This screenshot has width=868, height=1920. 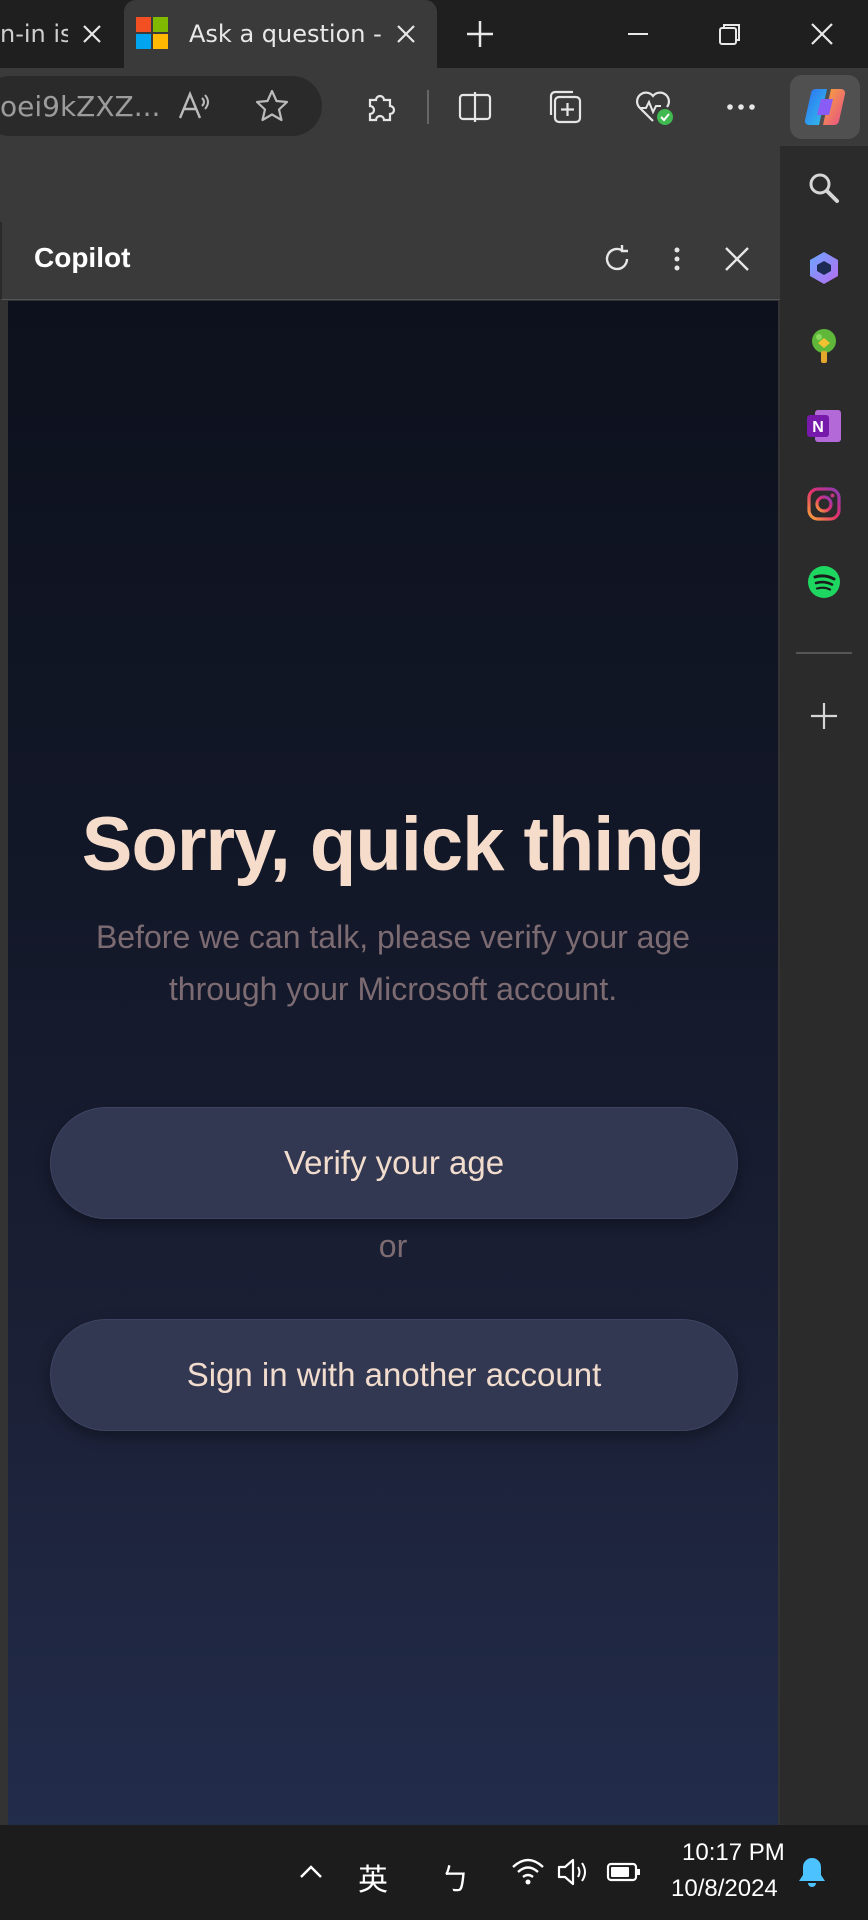 I want to click on age-verify-heading: Sorry, quick thing, so click(x=393, y=844).